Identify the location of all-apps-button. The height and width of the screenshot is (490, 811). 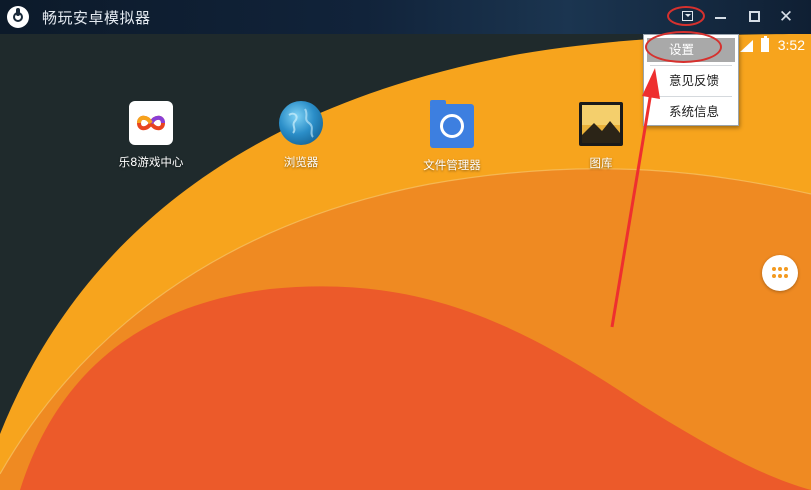
(780, 273).